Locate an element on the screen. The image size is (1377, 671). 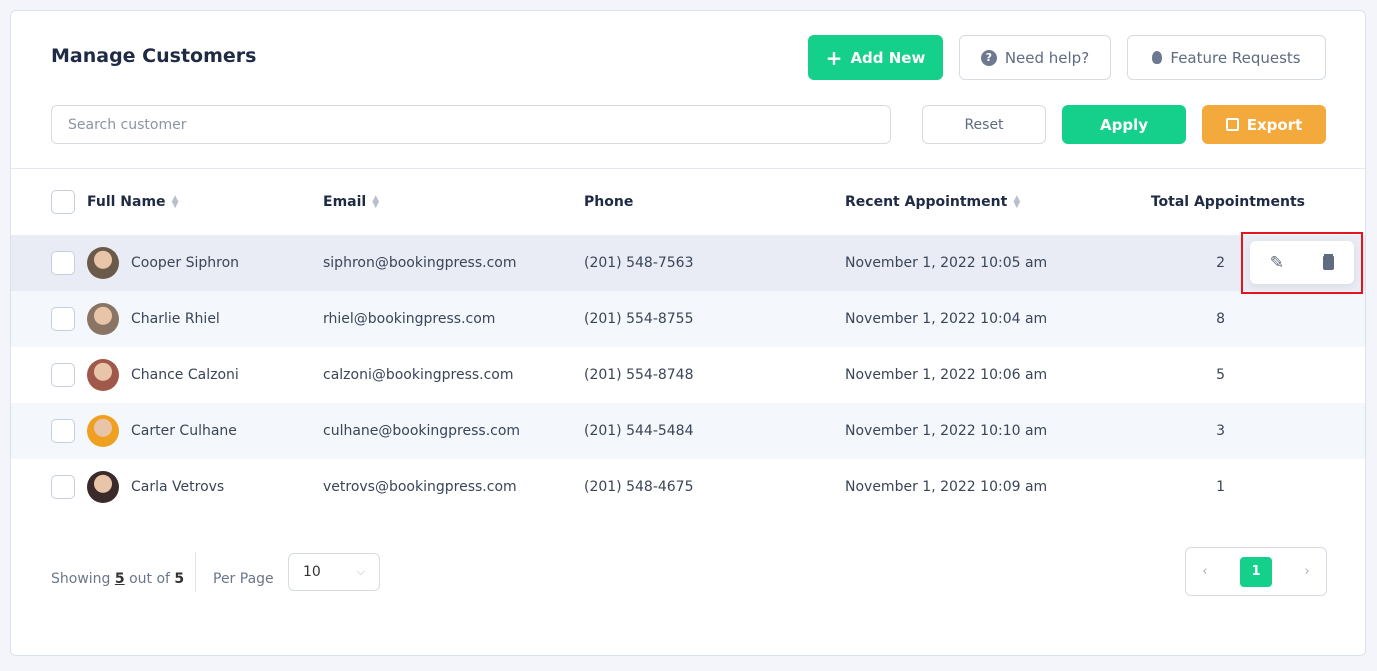
prev-page-button: ‹ is located at coordinates (1204, 571).